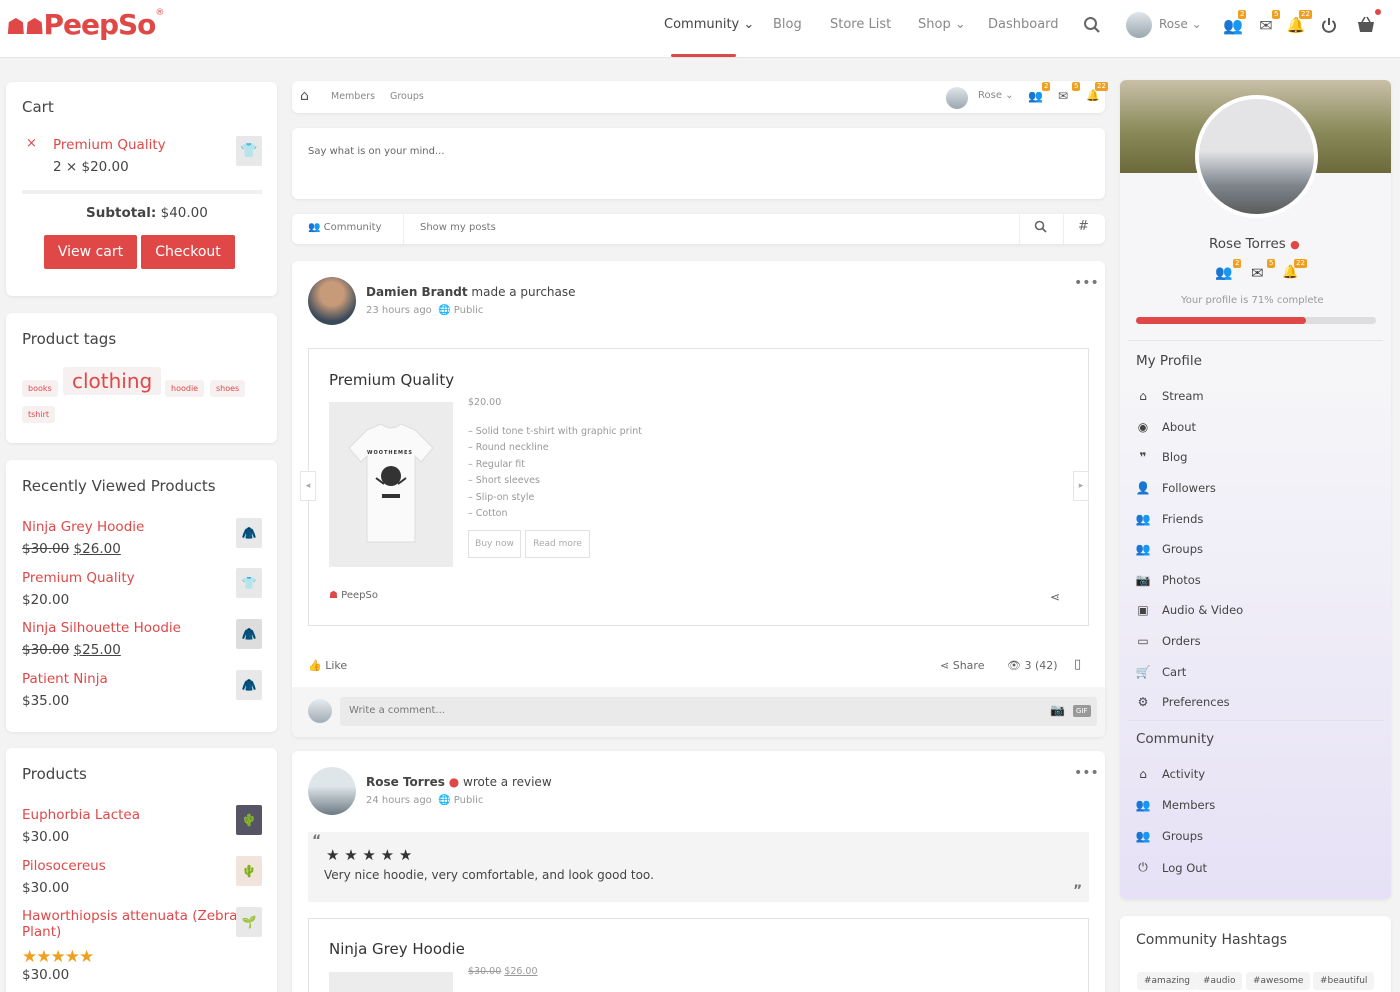 Image resolution: width=1400 pixels, height=992 pixels. I want to click on nav-store-list: Store List, so click(860, 24).